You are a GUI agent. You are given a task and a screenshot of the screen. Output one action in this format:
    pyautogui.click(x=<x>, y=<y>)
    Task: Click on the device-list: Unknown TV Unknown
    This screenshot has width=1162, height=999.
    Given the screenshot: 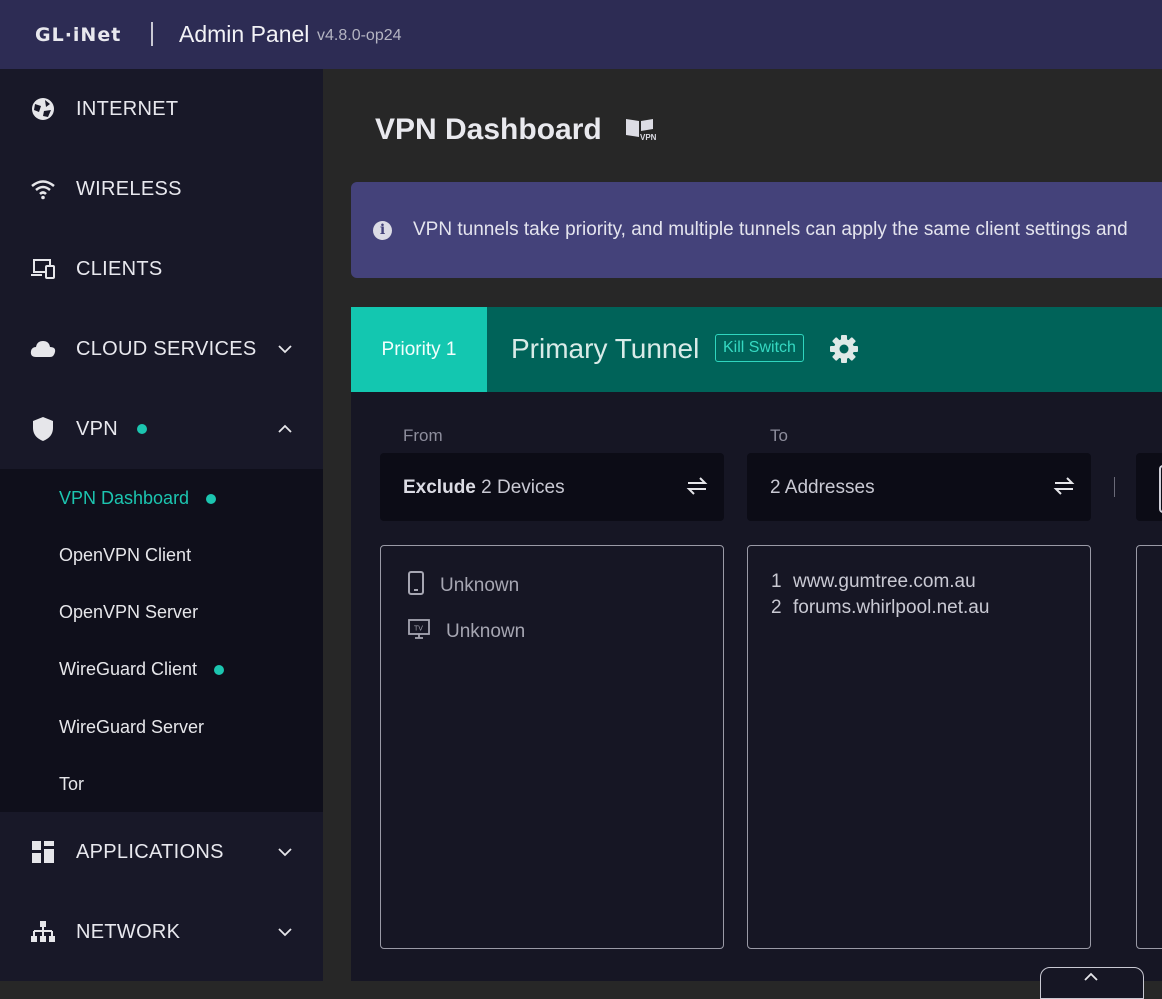 What is the action you would take?
    pyautogui.click(x=552, y=747)
    